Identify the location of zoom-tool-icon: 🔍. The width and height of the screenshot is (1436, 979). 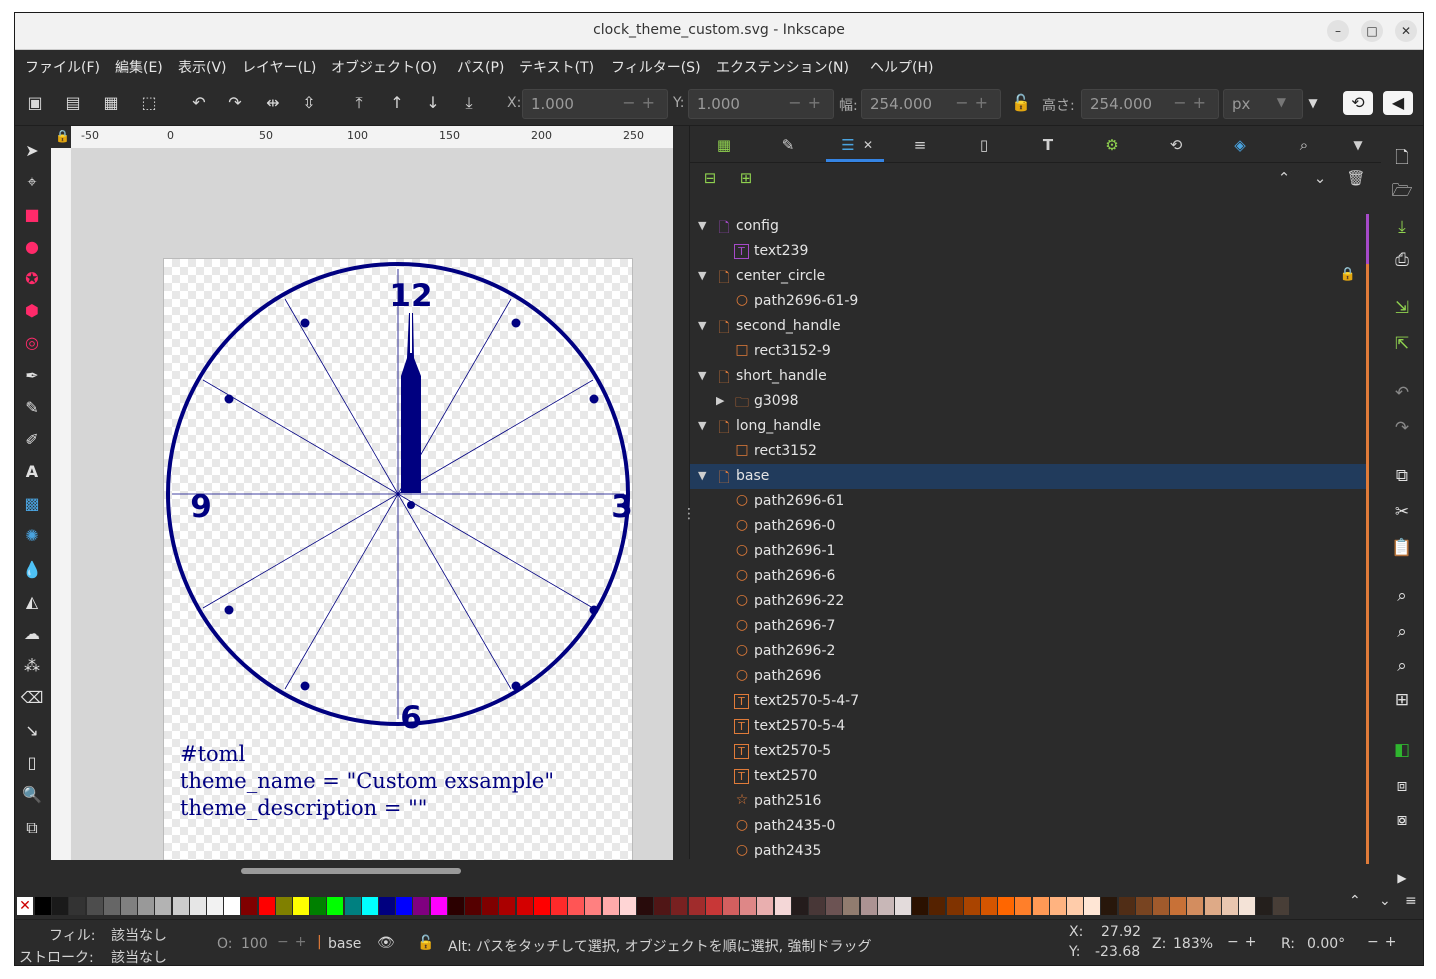
(32, 795).